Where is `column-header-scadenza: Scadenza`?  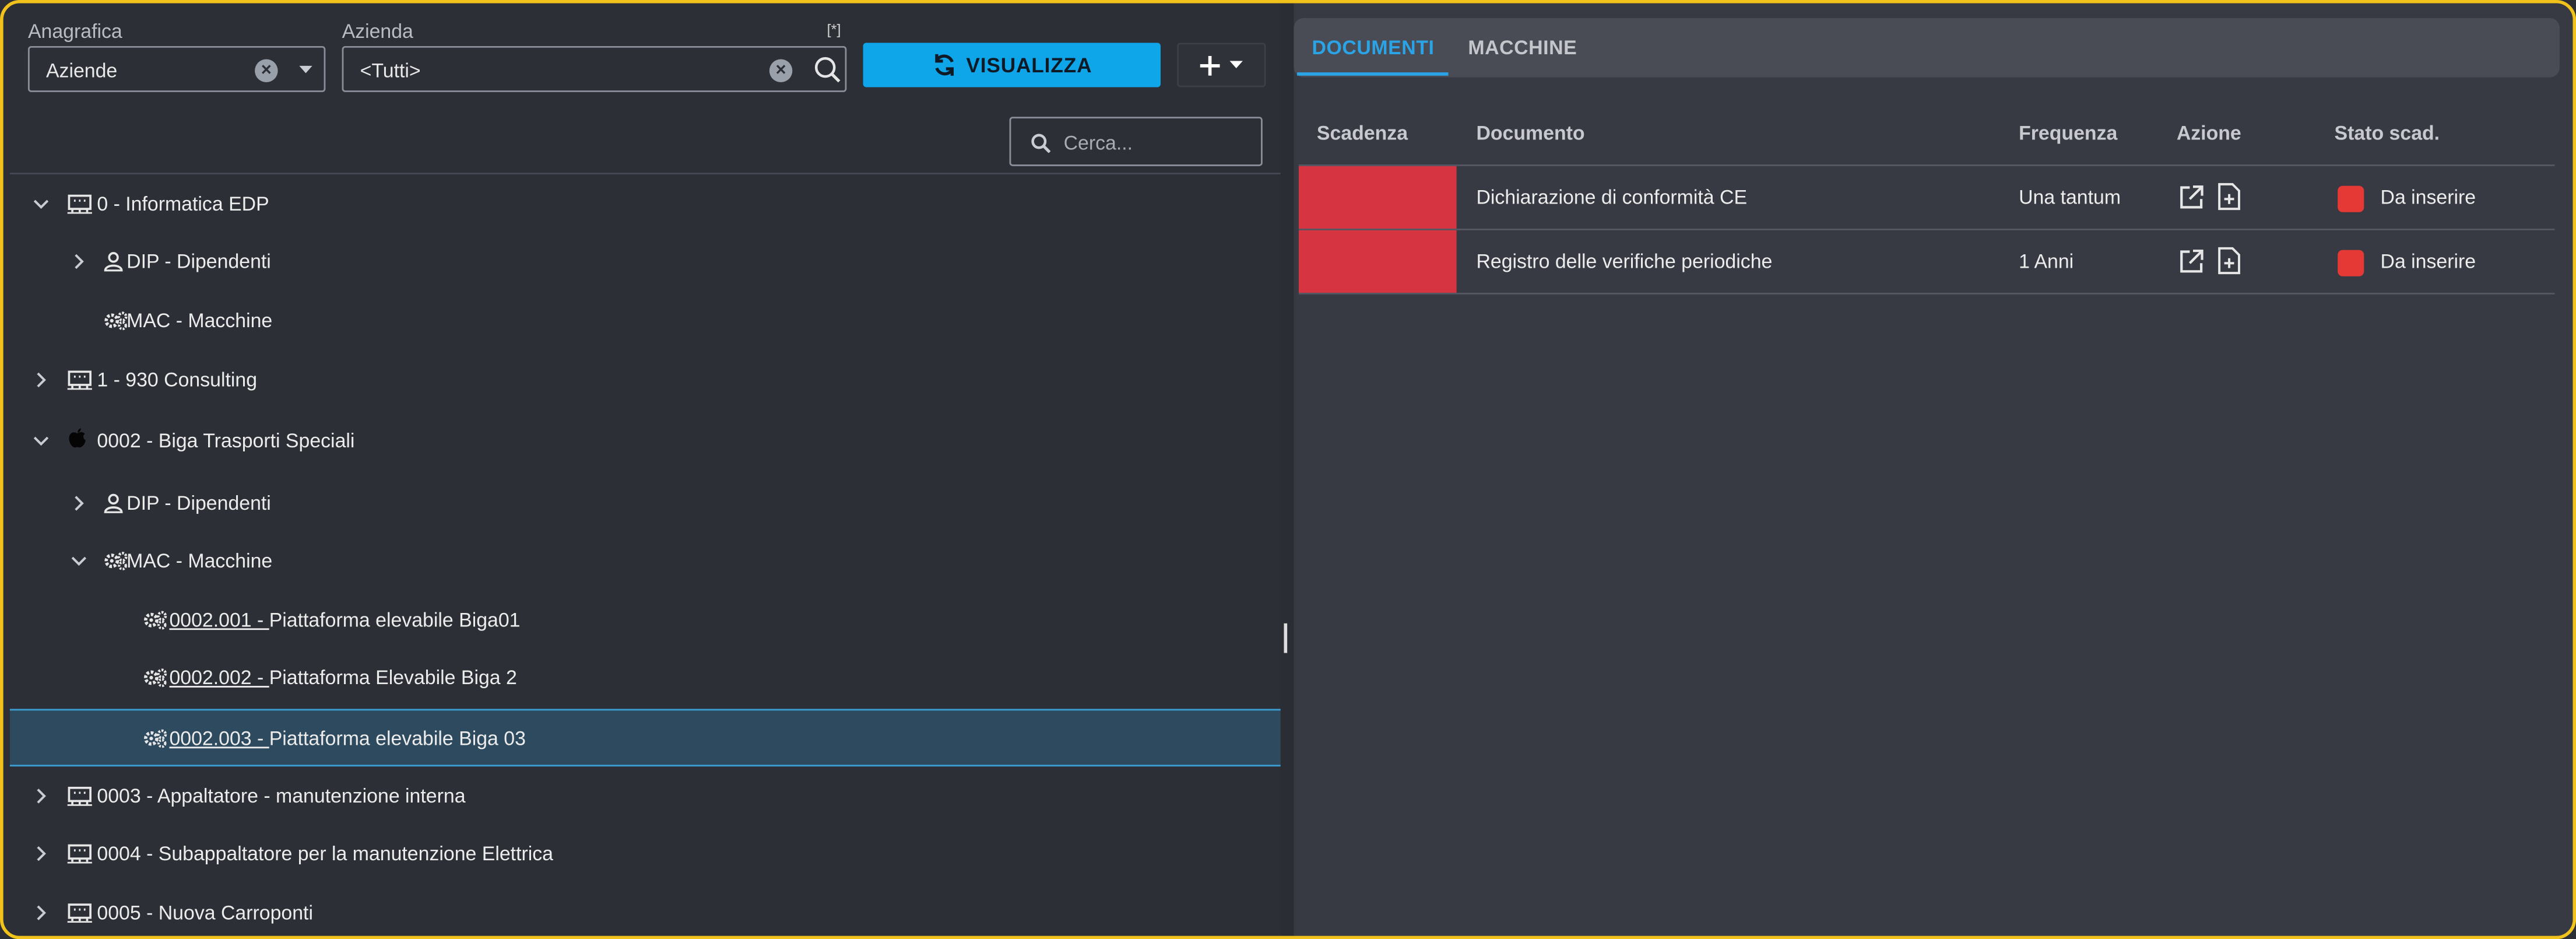
column-header-scadenza: Scadenza is located at coordinates (1362, 133).